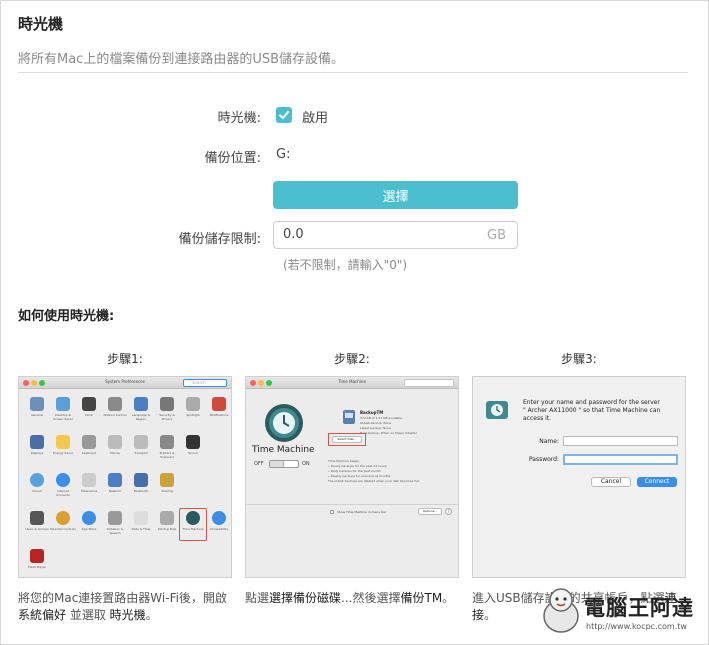  I want to click on pref-icon-sound, so click(193, 442).